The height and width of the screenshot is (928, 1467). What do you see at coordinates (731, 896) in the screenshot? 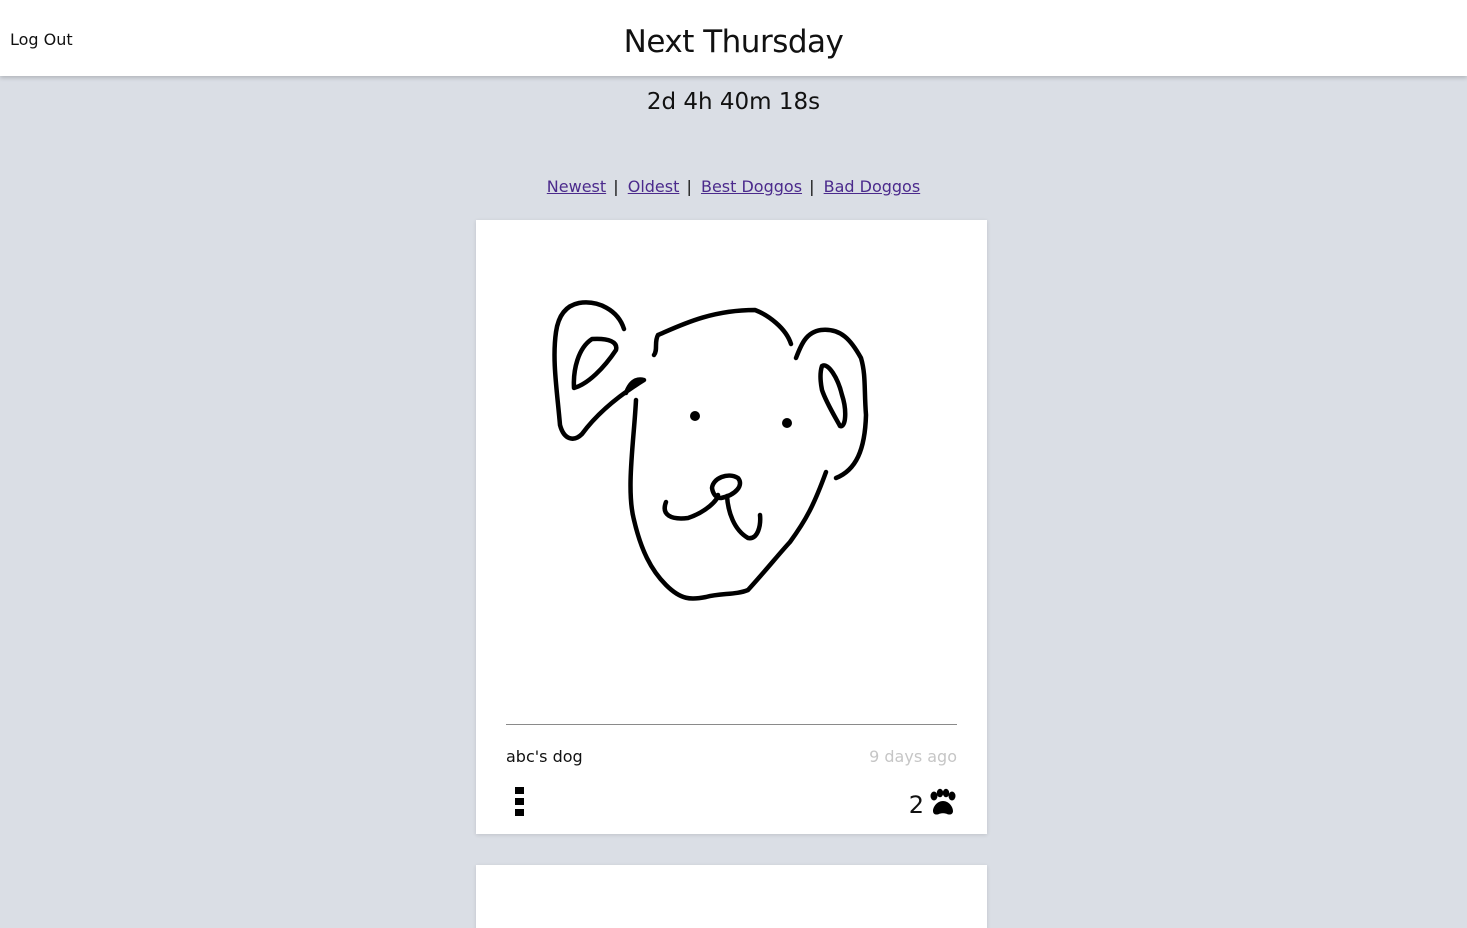
I see `post-card` at bounding box center [731, 896].